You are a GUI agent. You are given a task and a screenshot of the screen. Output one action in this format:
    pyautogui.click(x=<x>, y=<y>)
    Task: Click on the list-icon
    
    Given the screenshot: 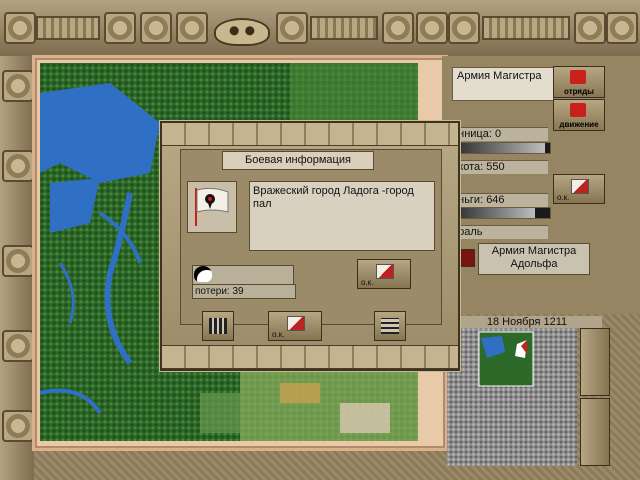 What is the action you would take?
    pyautogui.click(x=390, y=326)
    